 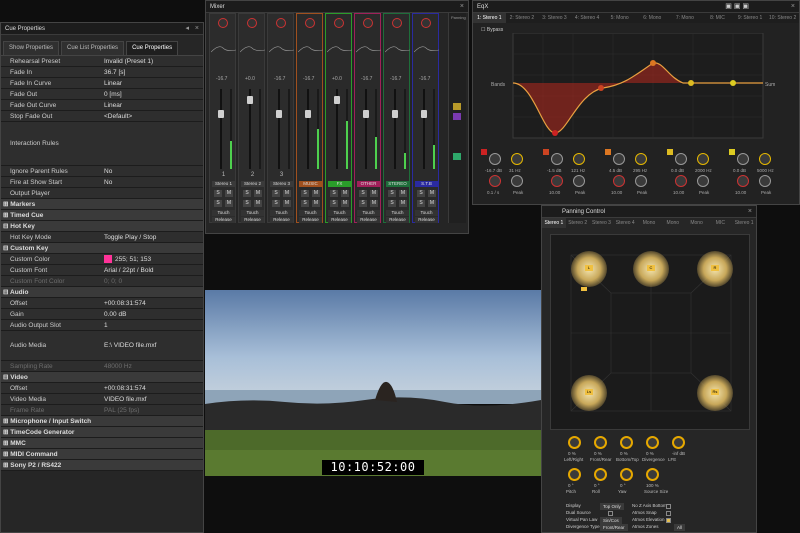 I want to click on property-row: Video Media VIDEO file.mxf, so click(x=102, y=399).